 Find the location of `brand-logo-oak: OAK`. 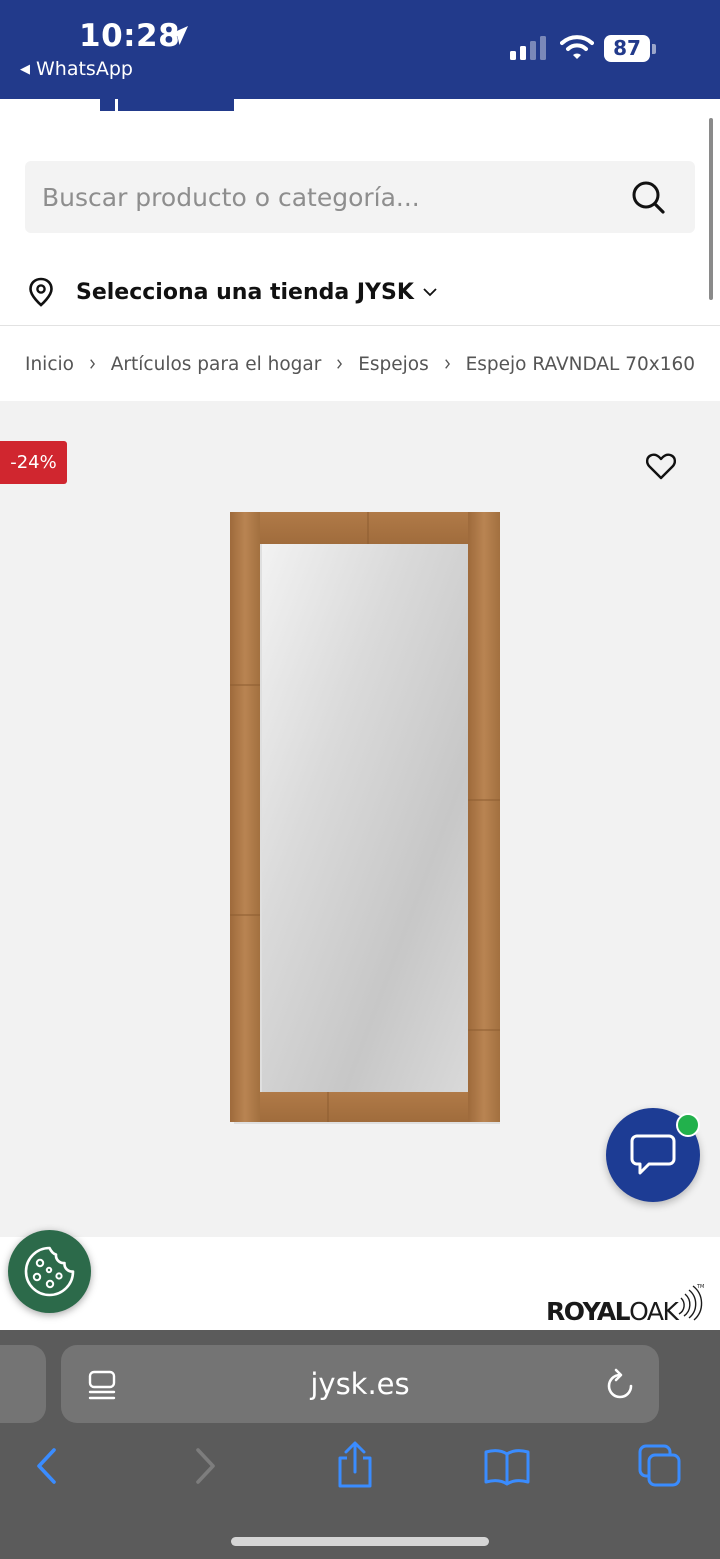

brand-logo-oak: OAK is located at coordinates (654, 1311).